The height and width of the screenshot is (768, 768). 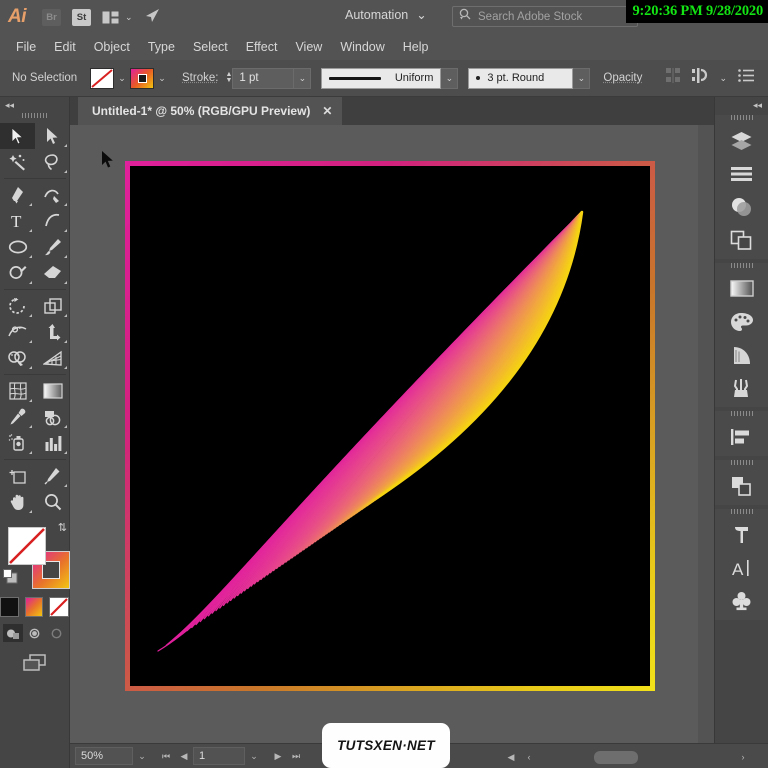 What do you see at coordinates (521, 78) in the screenshot?
I see `brush-definition-field: 3 pt. Round` at bounding box center [521, 78].